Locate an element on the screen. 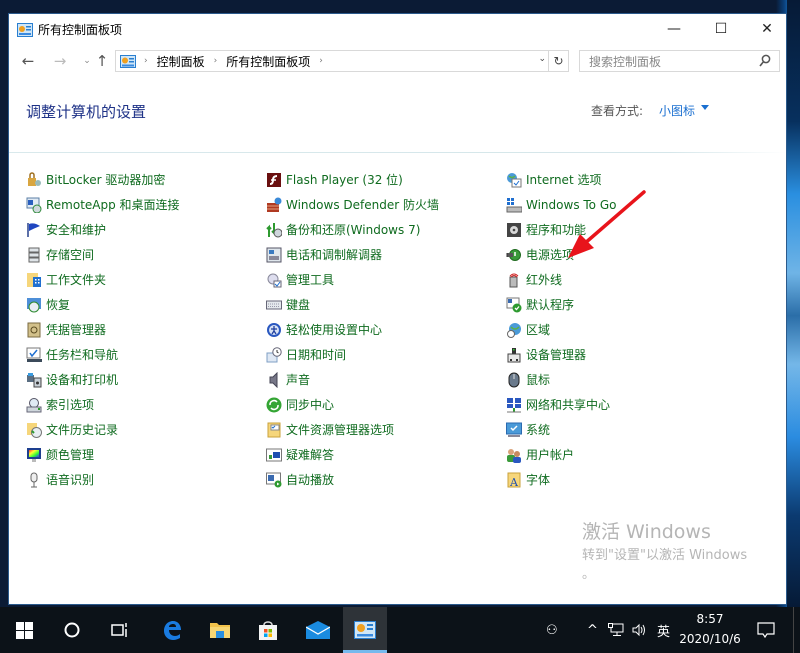 This screenshot has width=800, height=653. arrow-right-icon: → is located at coordinates (60, 61).